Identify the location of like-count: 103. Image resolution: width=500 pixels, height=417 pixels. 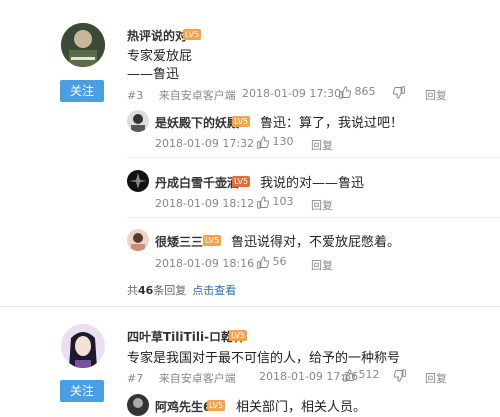
(283, 201).